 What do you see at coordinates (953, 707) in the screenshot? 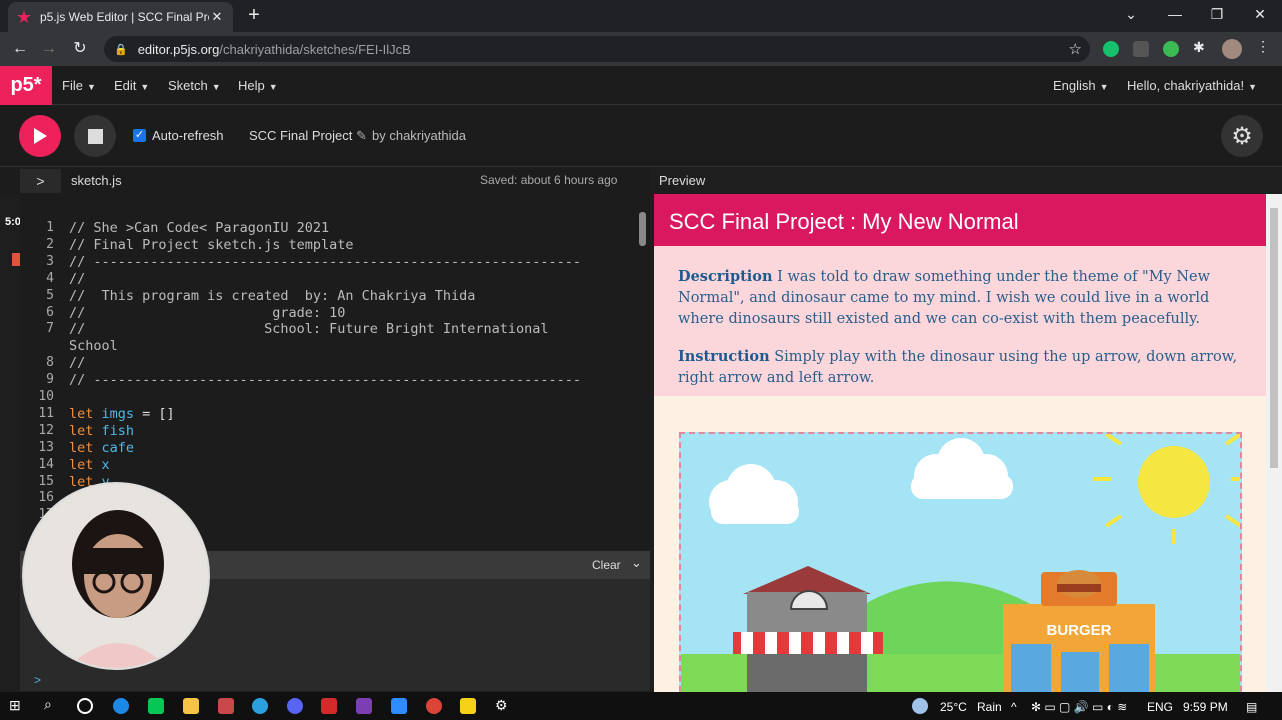
I see `weather-temperature: 25°C` at bounding box center [953, 707].